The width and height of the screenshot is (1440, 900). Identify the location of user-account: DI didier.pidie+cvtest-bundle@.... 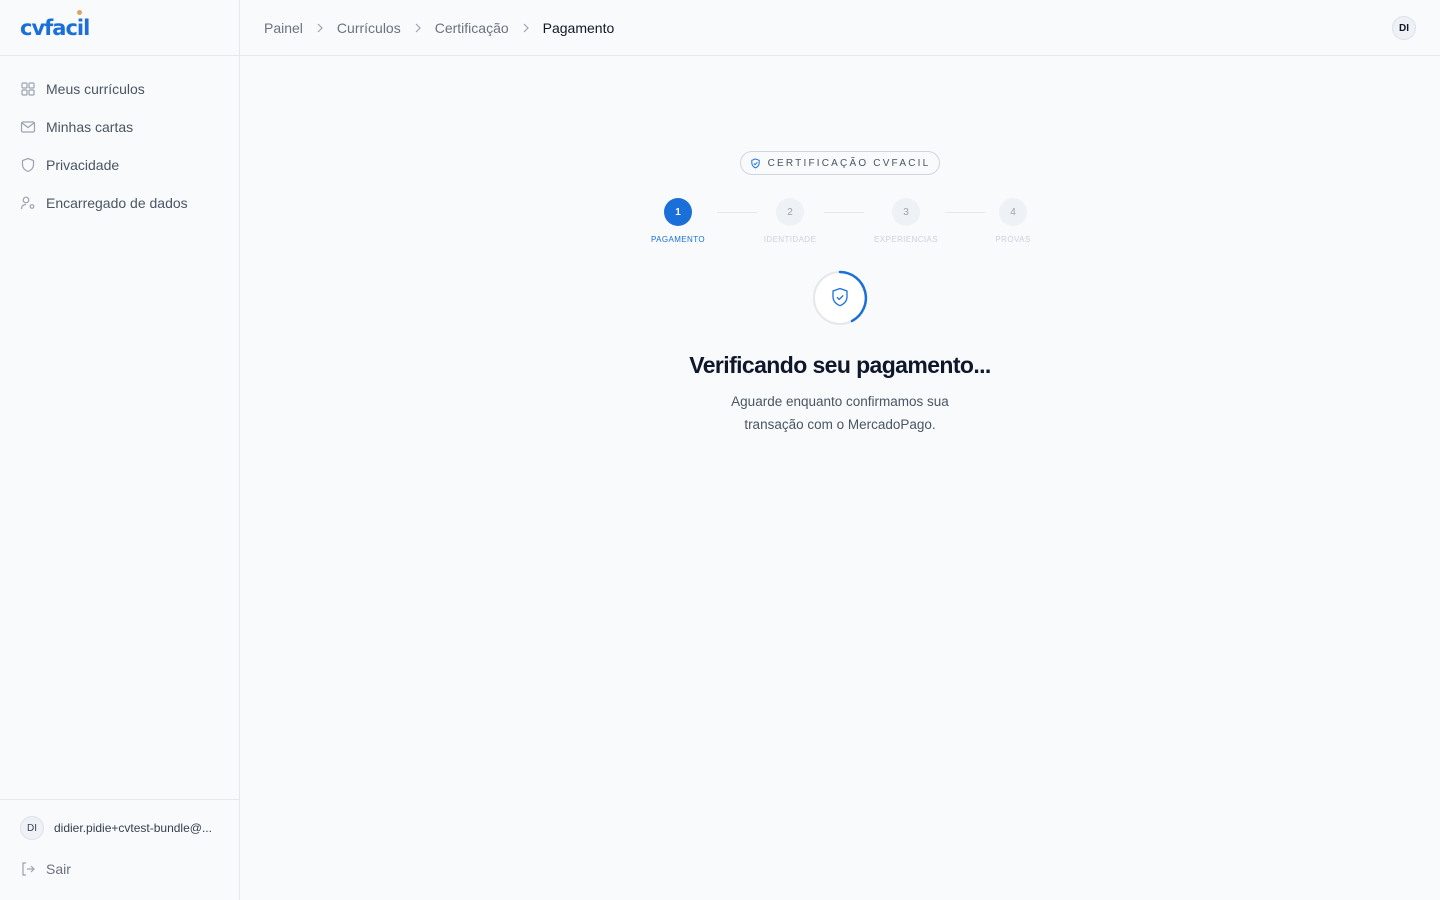
(119, 828).